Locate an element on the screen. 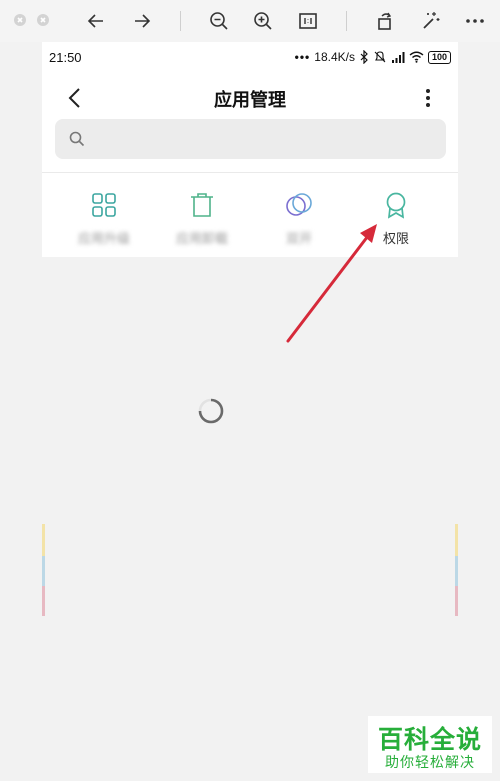  annotation-arrow is located at coordinates (331, 283).